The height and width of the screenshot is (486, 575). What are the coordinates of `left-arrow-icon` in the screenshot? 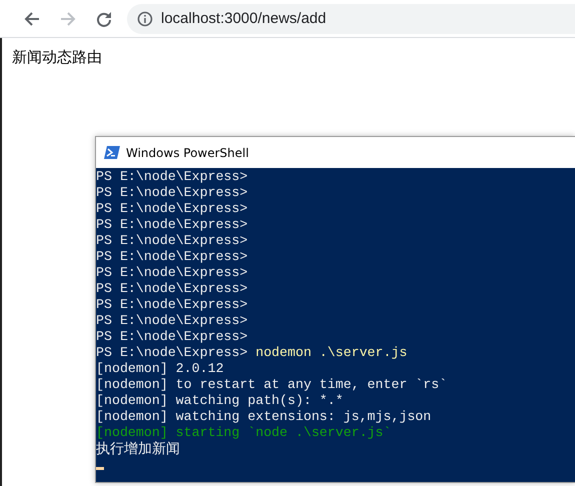 It's located at (32, 18).